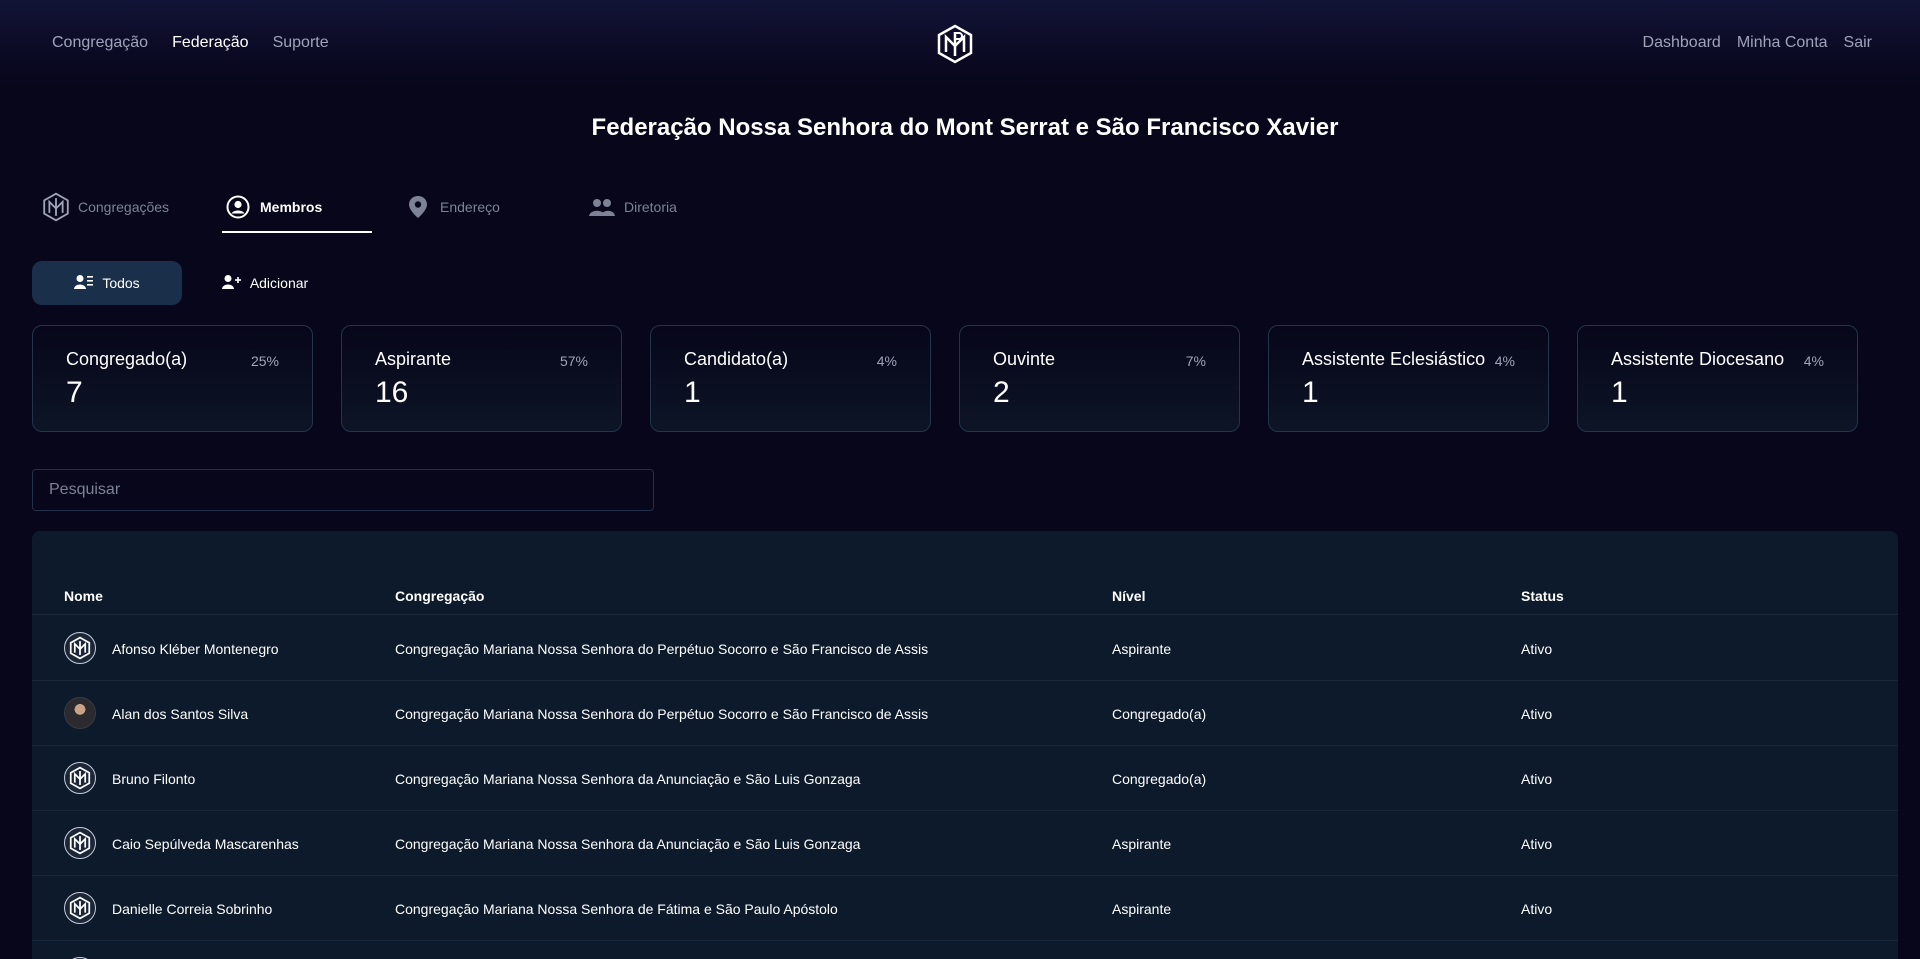 This screenshot has width=1920, height=959. What do you see at coordinates (965, 593) in the screenshot?
I see `table-header: Nome Congregação Nível Status` at bounding box center [965, 593].